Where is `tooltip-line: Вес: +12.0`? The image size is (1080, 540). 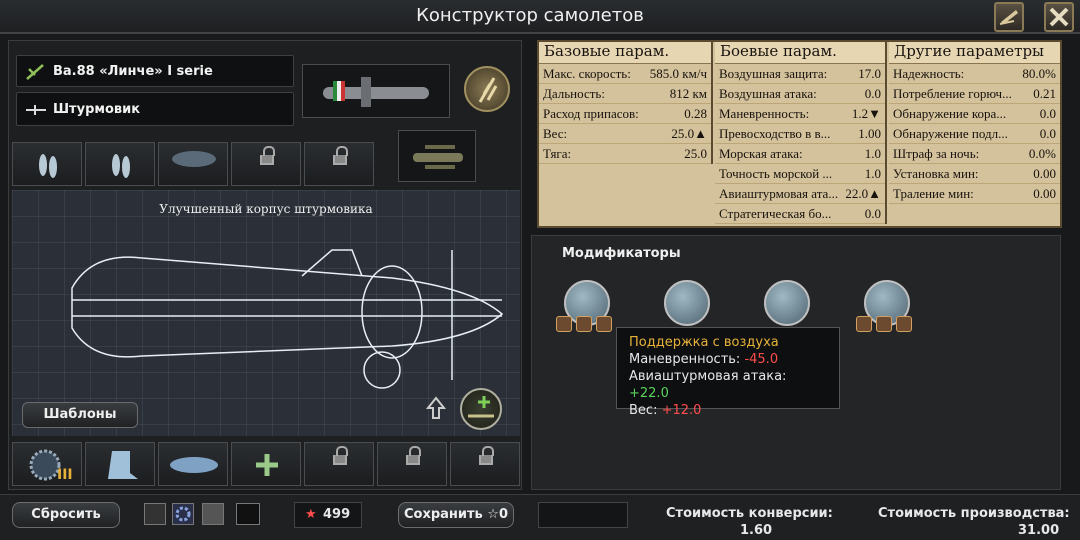
tooltip-line: Вес: +12.0 is located at coordinates (665, 410).